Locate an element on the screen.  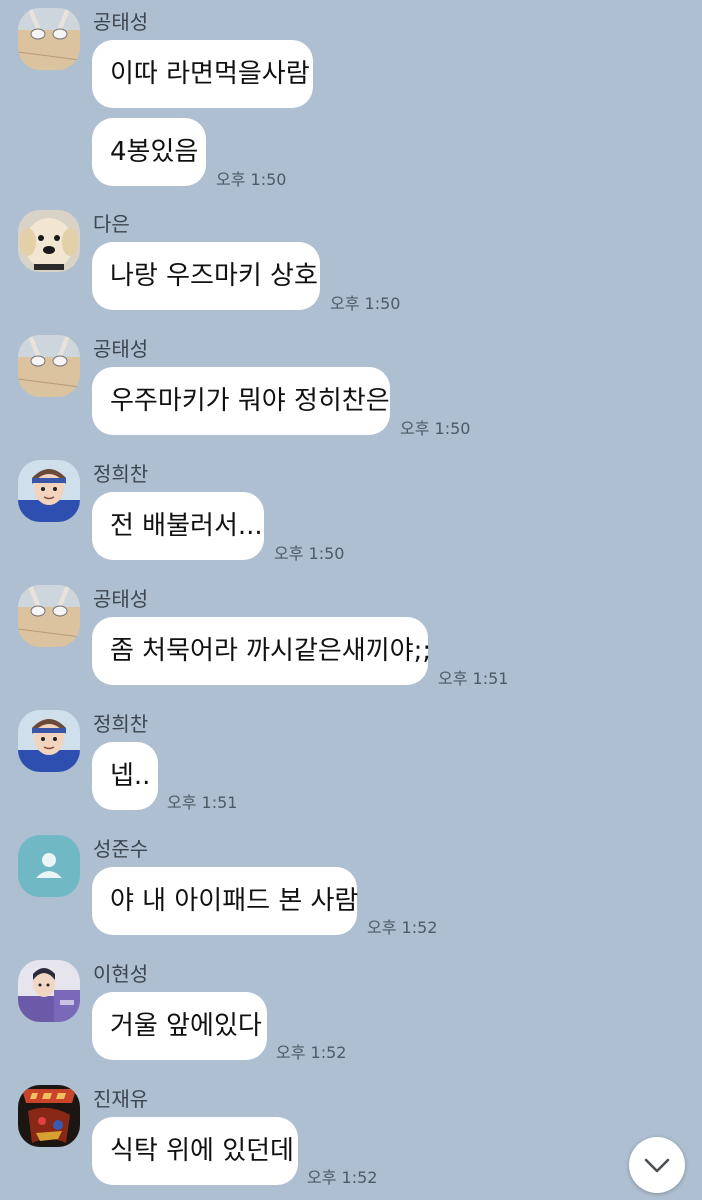
puppy-icon is located at coordinates (49, 241).